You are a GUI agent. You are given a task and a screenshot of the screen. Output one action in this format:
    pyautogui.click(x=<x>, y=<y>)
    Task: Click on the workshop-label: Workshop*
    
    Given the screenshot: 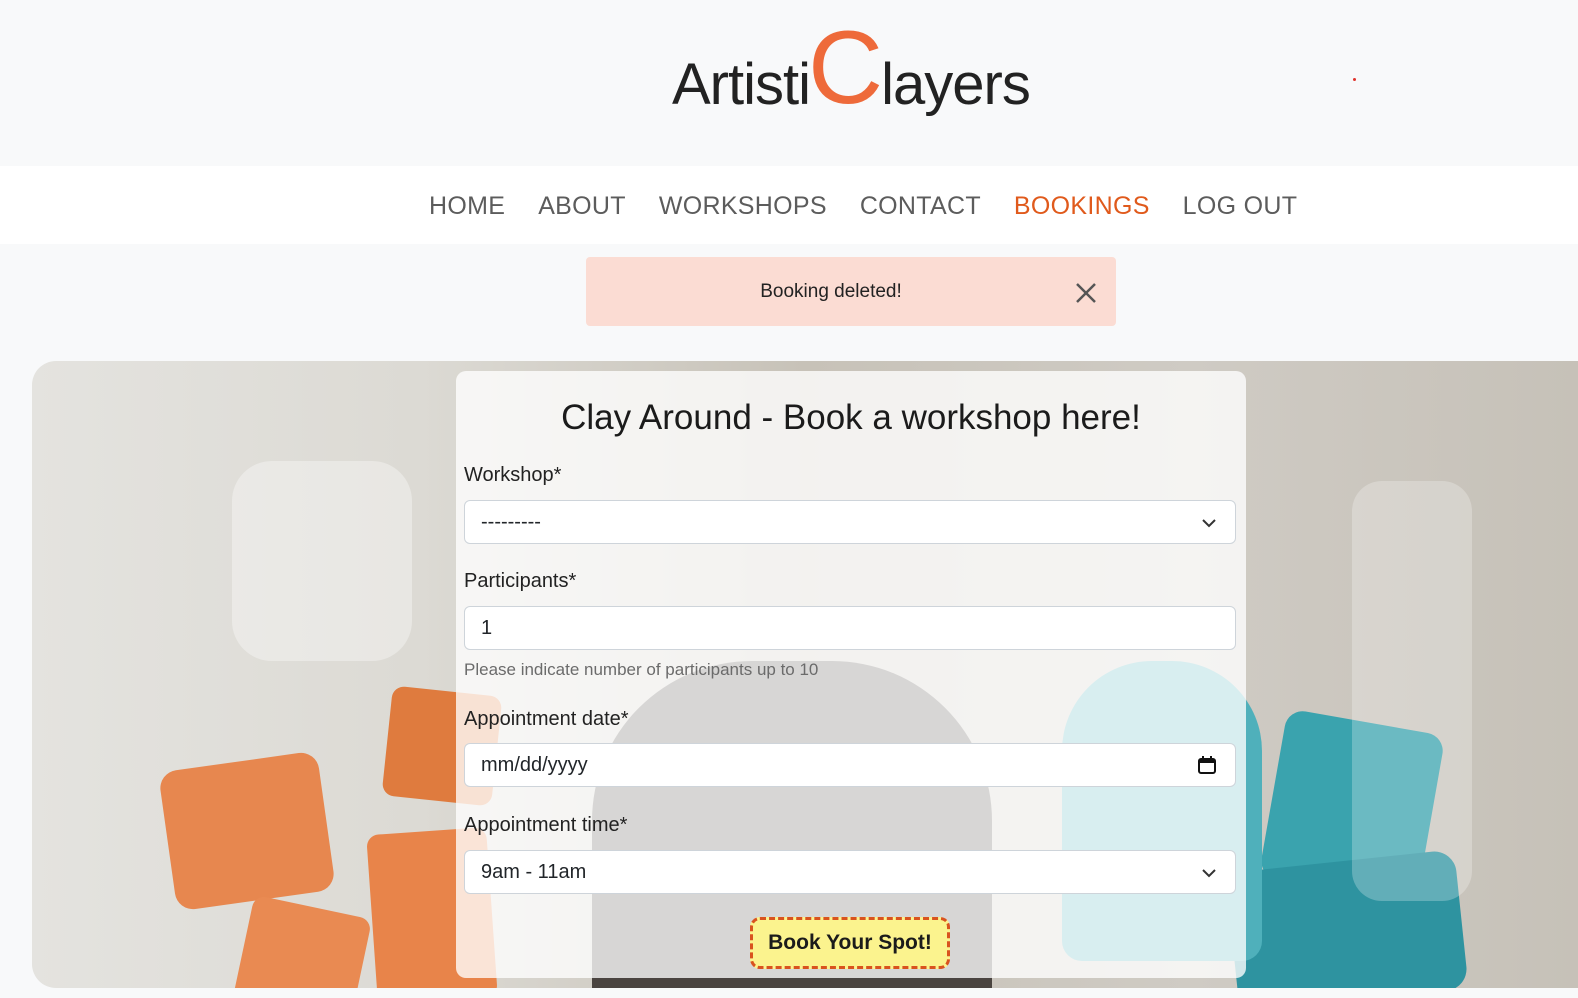 What is the action you would take?
    pyautogui.click(x=513, y=475)
    